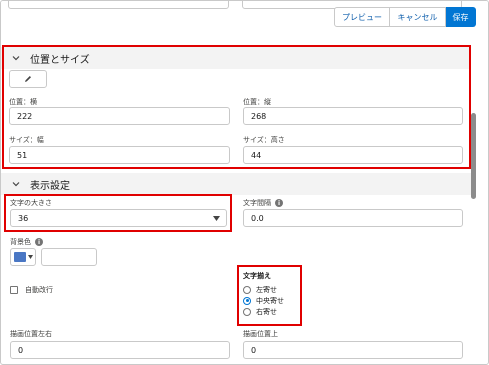  I want to click on action-button-group: プレビュー キャンセル 保存, so click(405, 17).